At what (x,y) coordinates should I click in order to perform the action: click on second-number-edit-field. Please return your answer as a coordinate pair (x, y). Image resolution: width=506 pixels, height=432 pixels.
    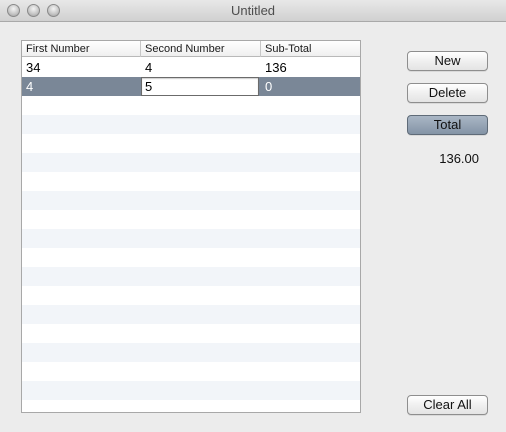
    Looking at the image, I should click on (200, 86).